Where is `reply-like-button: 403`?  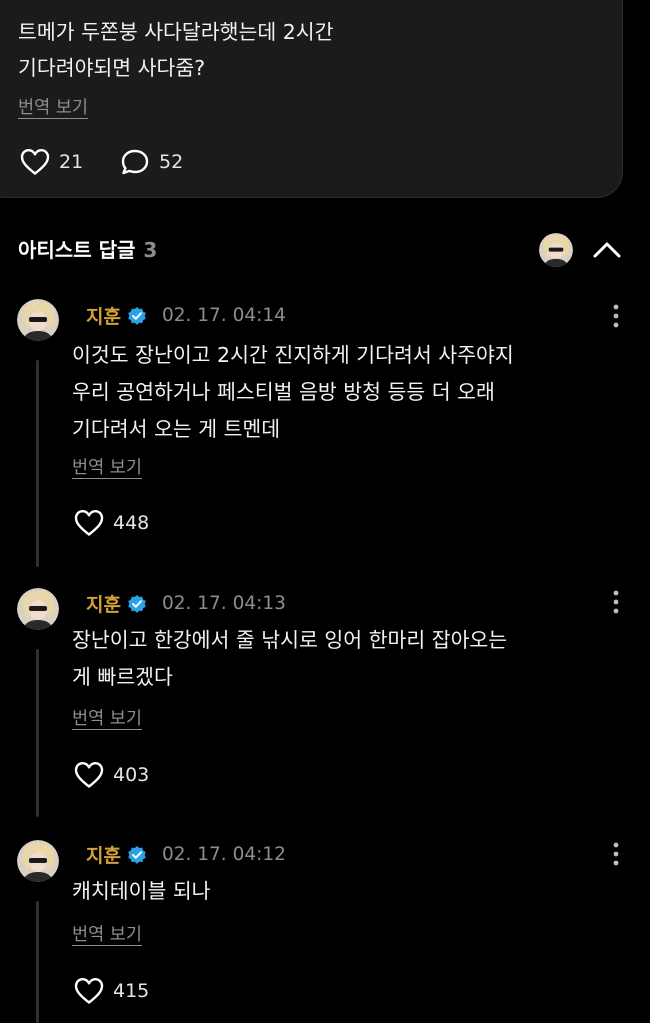 reply-like-button: 403 is located at coordinates (111, 775).